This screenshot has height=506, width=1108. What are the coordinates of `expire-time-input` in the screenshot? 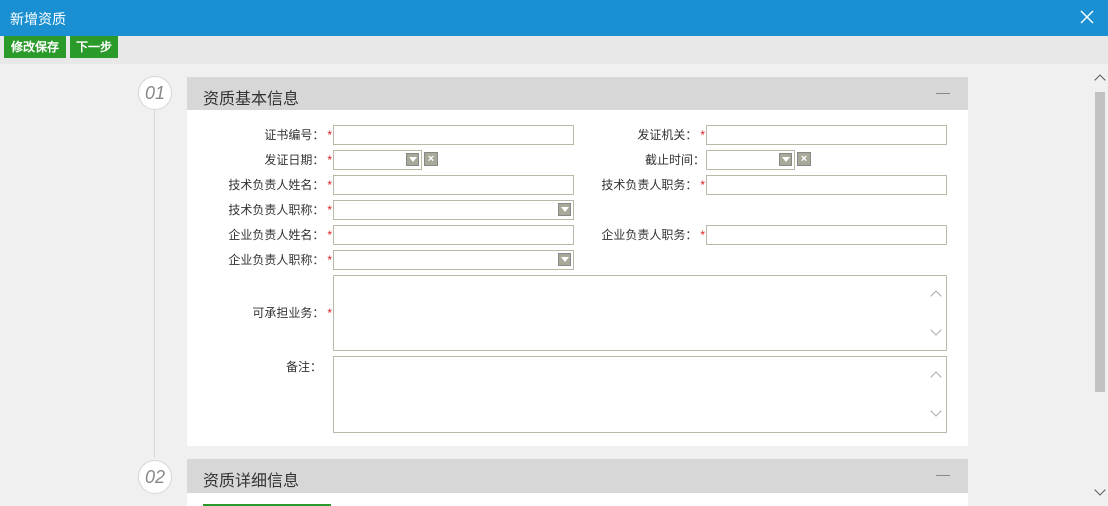 It's located at (750, 160).